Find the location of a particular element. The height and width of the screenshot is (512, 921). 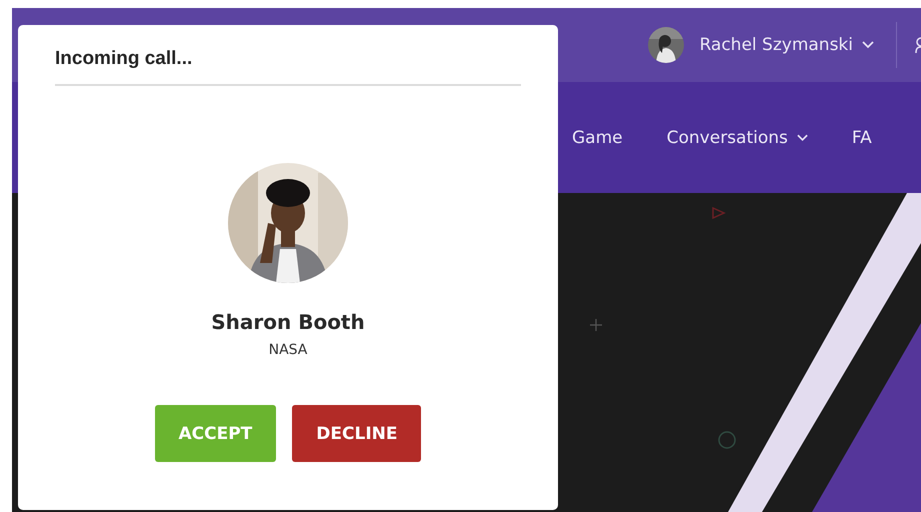

sparkle-icon is located at coordinates (596, 325).